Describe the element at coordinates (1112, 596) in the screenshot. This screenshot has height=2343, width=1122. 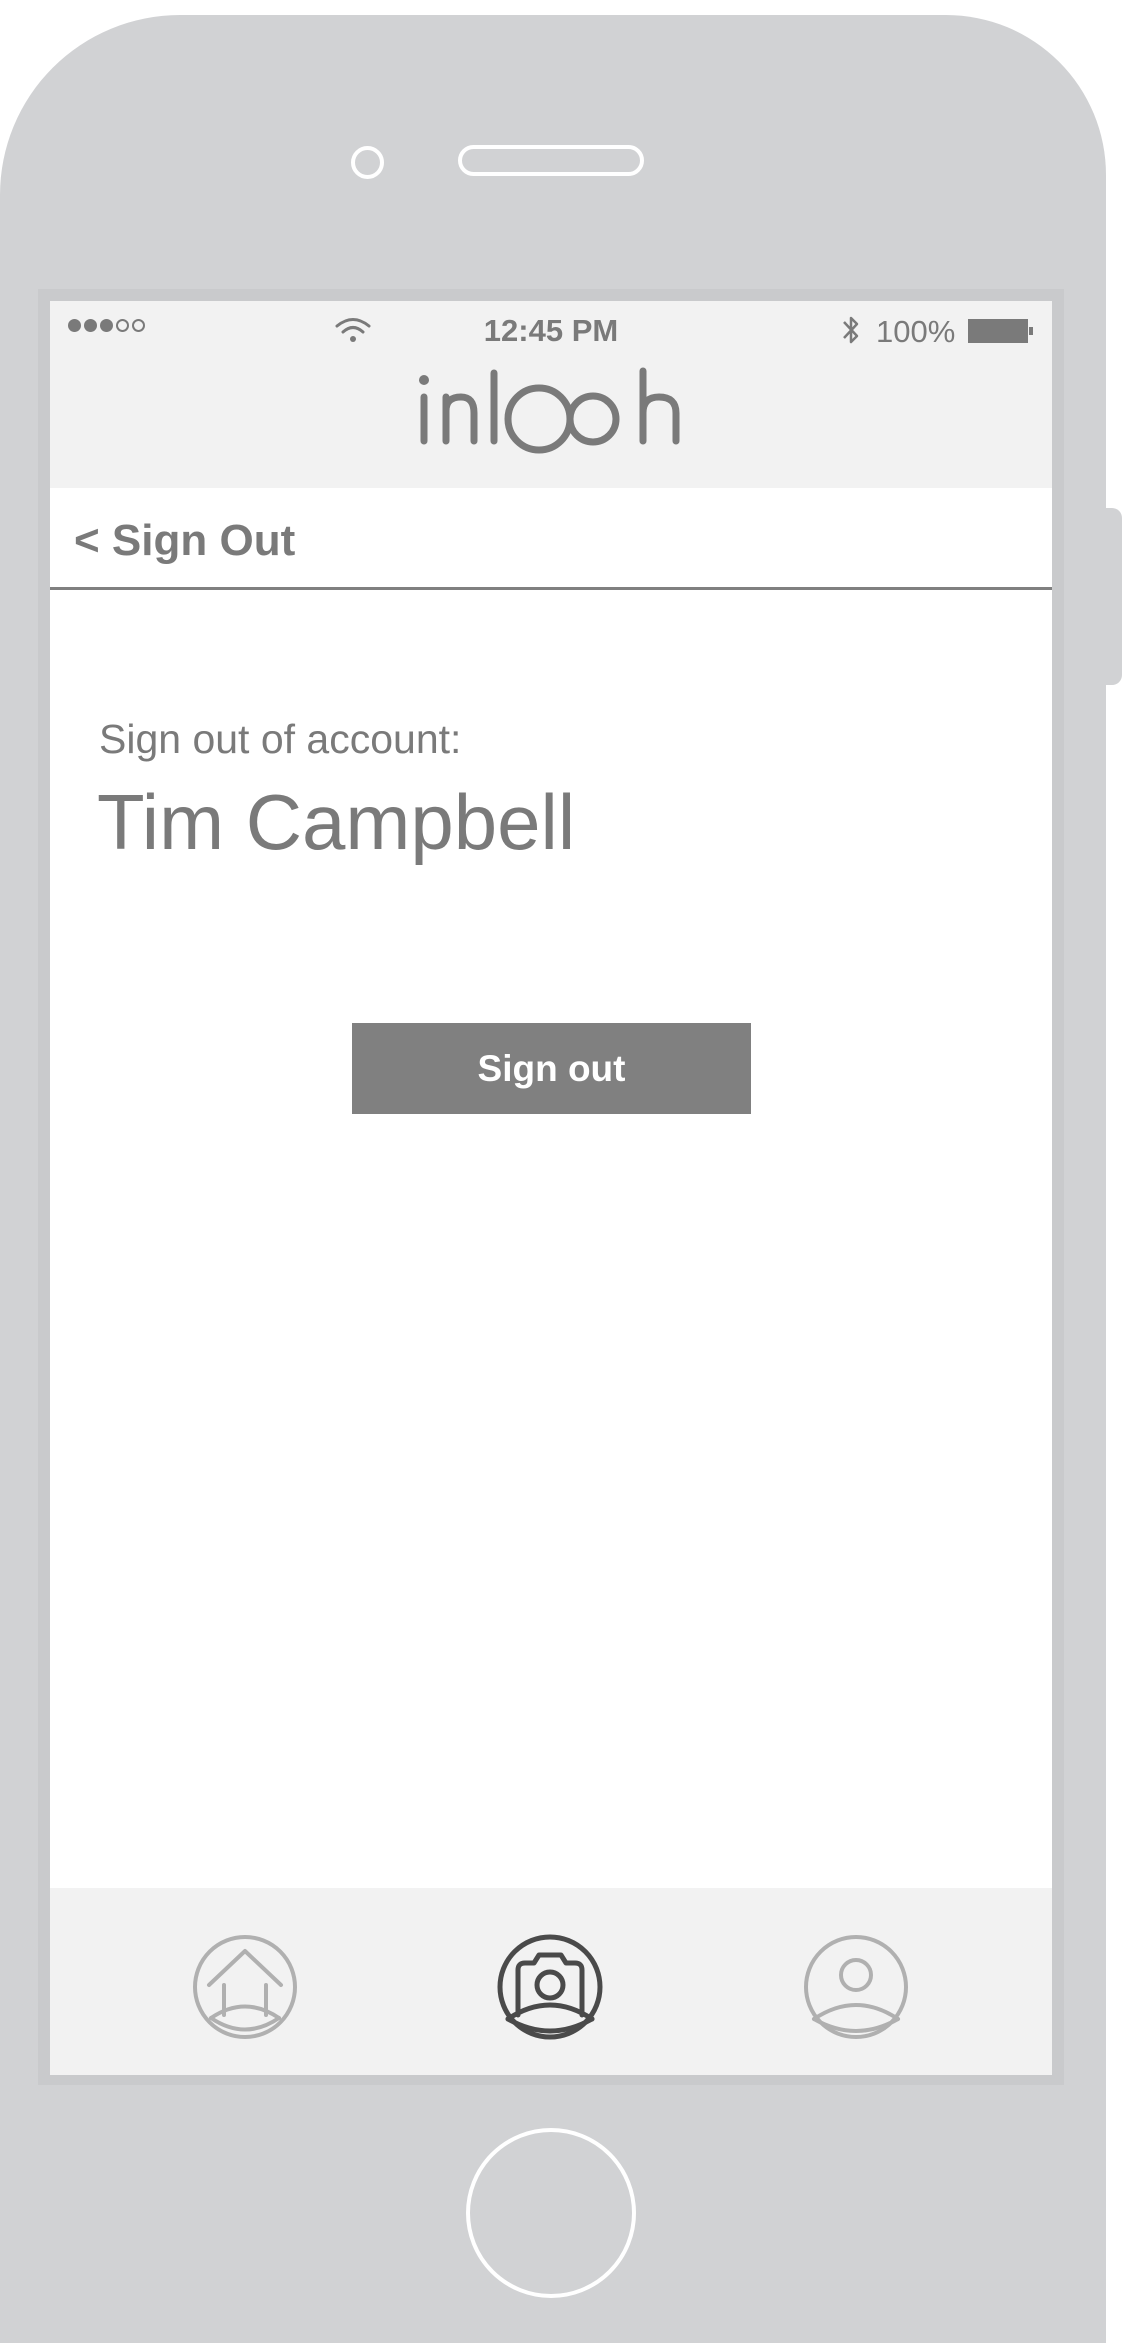
I see `phone-side-button` at that location.